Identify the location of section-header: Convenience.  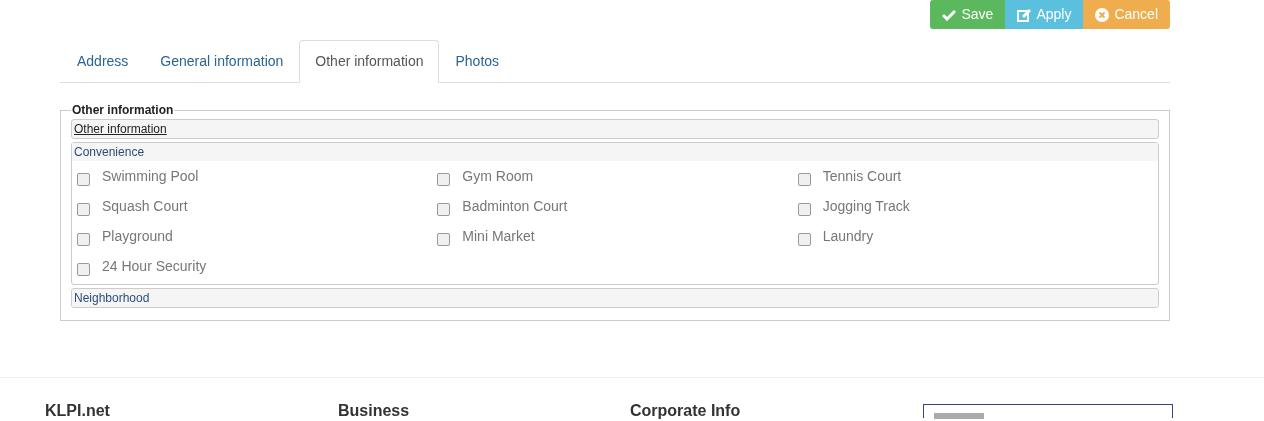
(615, 152).